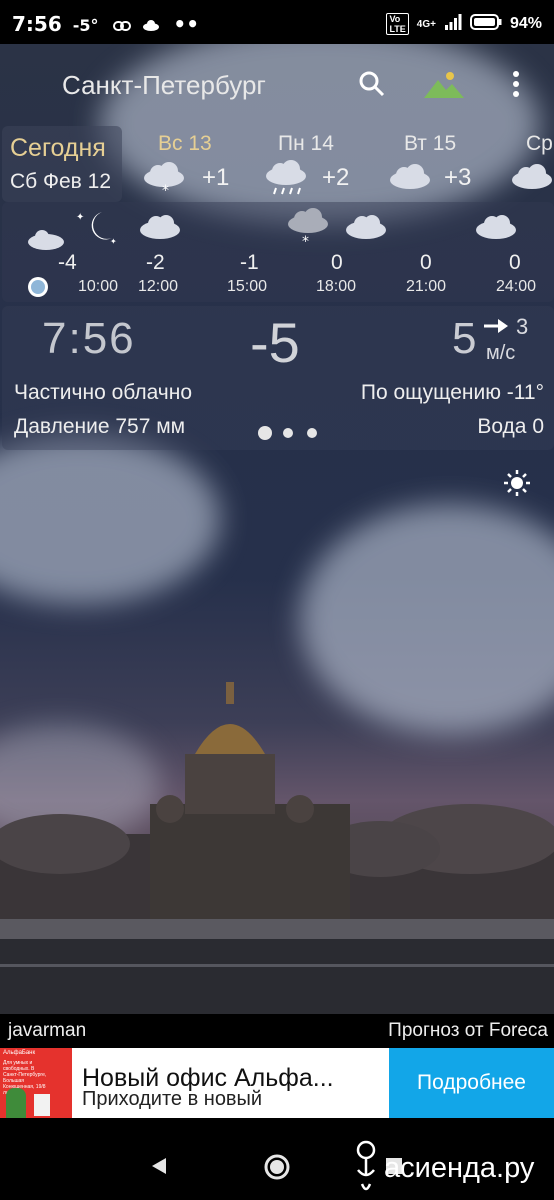  Describe the element at coordinates (501, 353) in the screenshot. I see `wind-unit: м/с` at that location.